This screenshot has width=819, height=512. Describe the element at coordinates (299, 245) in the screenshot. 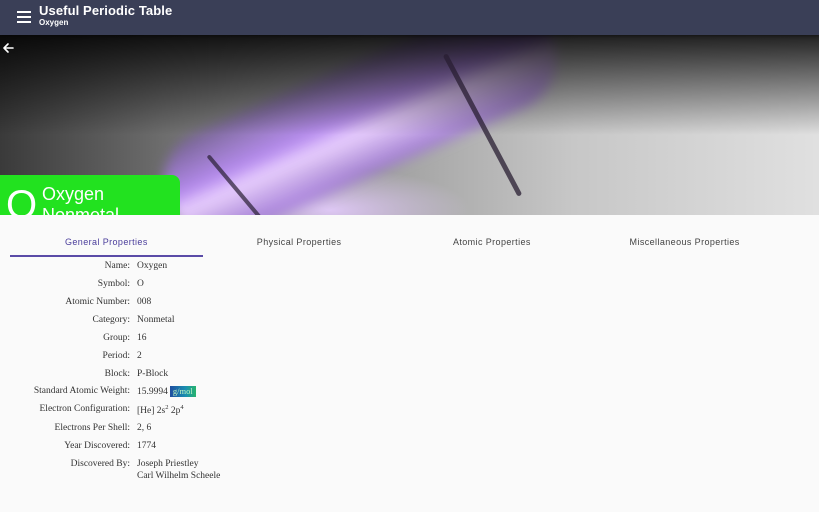

I see `tab-physical-properties: Physical Properties` at that location.